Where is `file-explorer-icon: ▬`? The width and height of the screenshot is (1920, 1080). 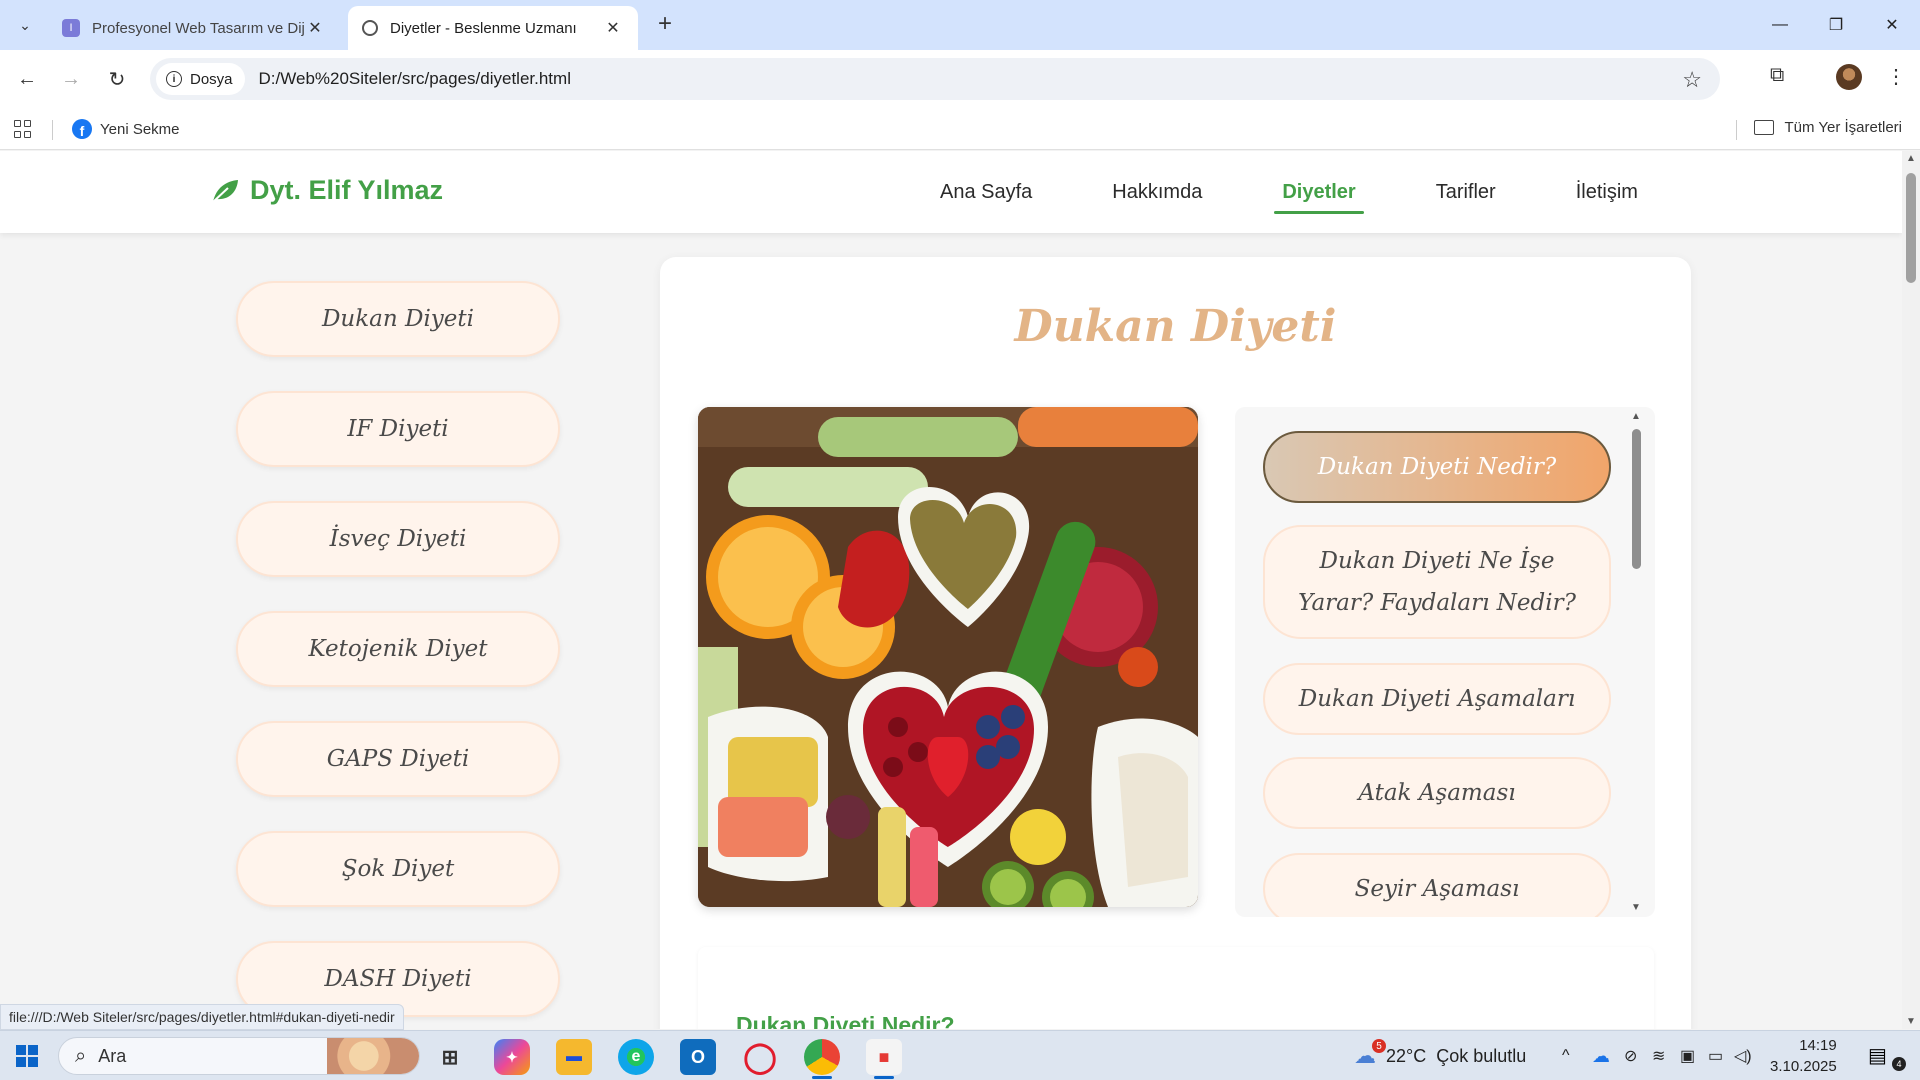 file-explorer-icon: ▬ is located at coordinates (574, 1057).